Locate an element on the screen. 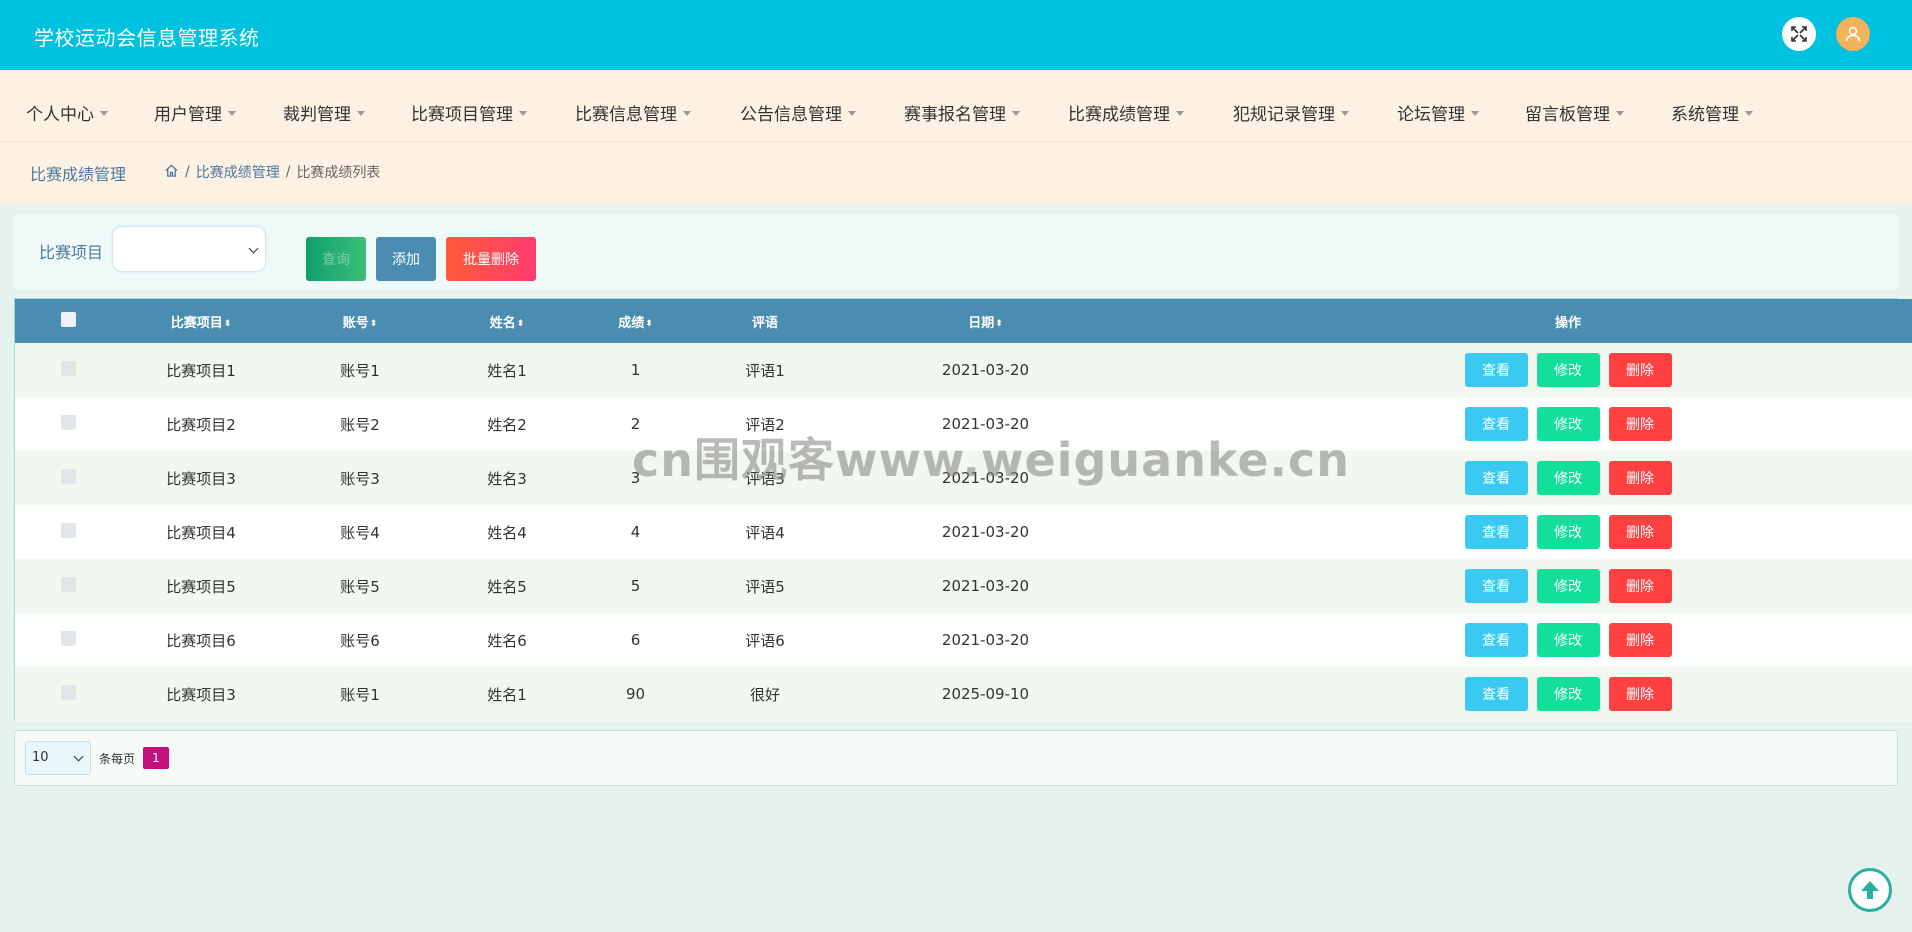 This screenshot has height=932, width=1912. cell-event-project: 比赛项目6 is located at coordinates (201, 640).